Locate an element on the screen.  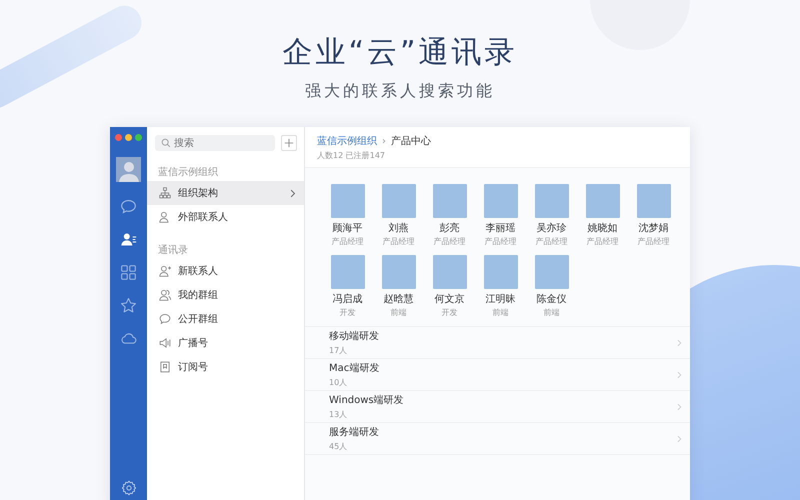
department-name: Mac端研发 is located at coordinates (354, 368).